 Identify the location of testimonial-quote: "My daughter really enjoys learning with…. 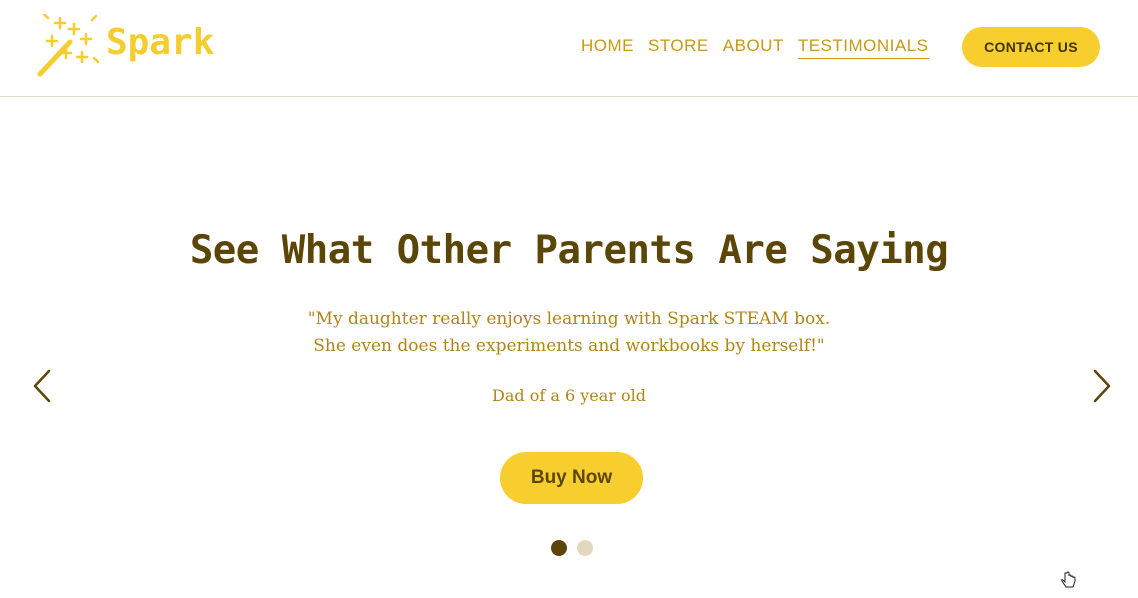
(569, 333).